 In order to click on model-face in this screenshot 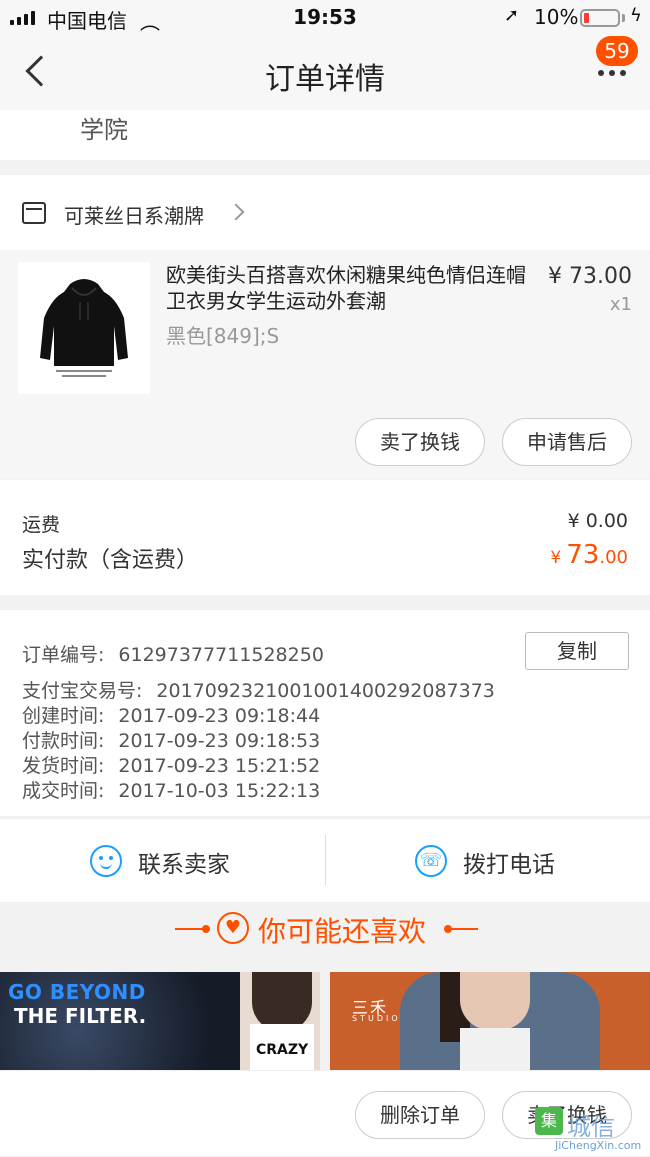, I will do `click(495, 1001)`.